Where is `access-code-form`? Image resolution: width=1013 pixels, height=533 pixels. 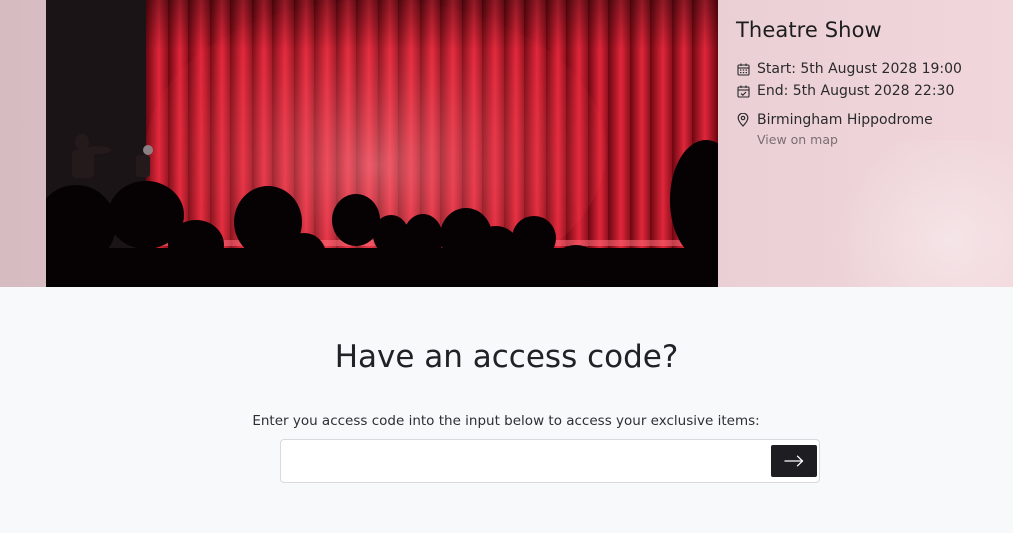
access-code-form is located at coordinates (550, 461).